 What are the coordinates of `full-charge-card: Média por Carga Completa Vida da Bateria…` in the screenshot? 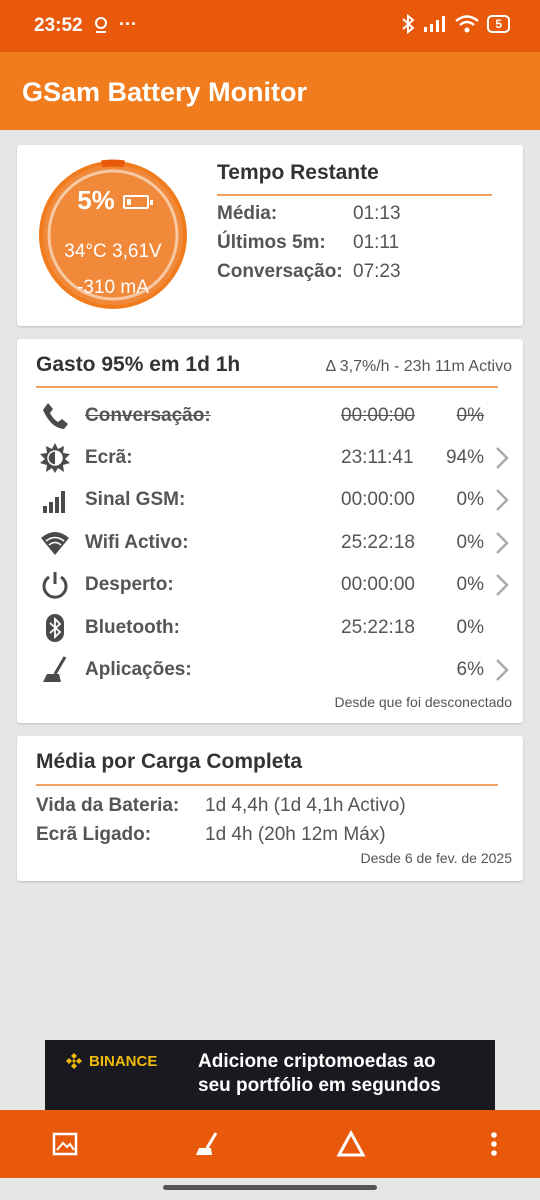 It's located at (270, 808).